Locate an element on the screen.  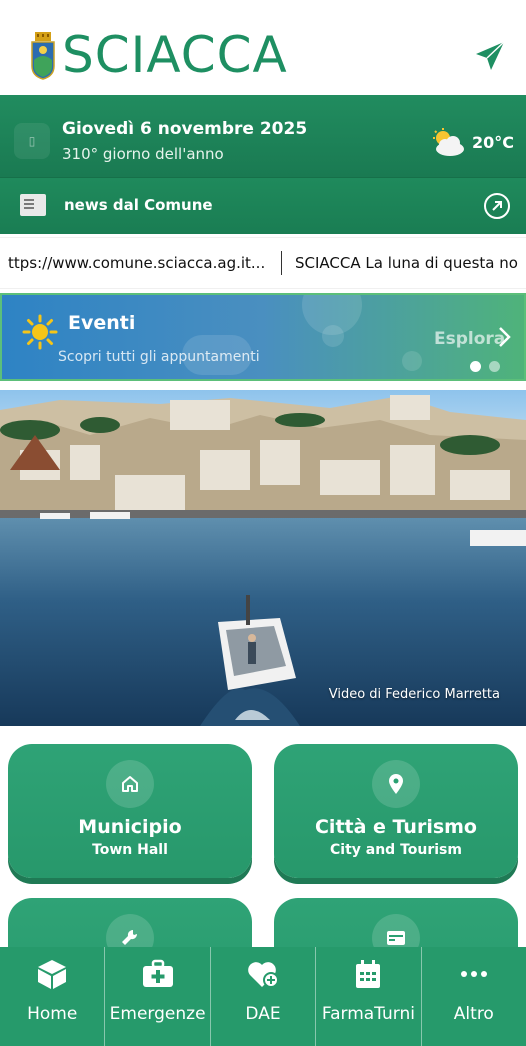
nav-label: FarmaTurni is located at coordinates (368, 1014).